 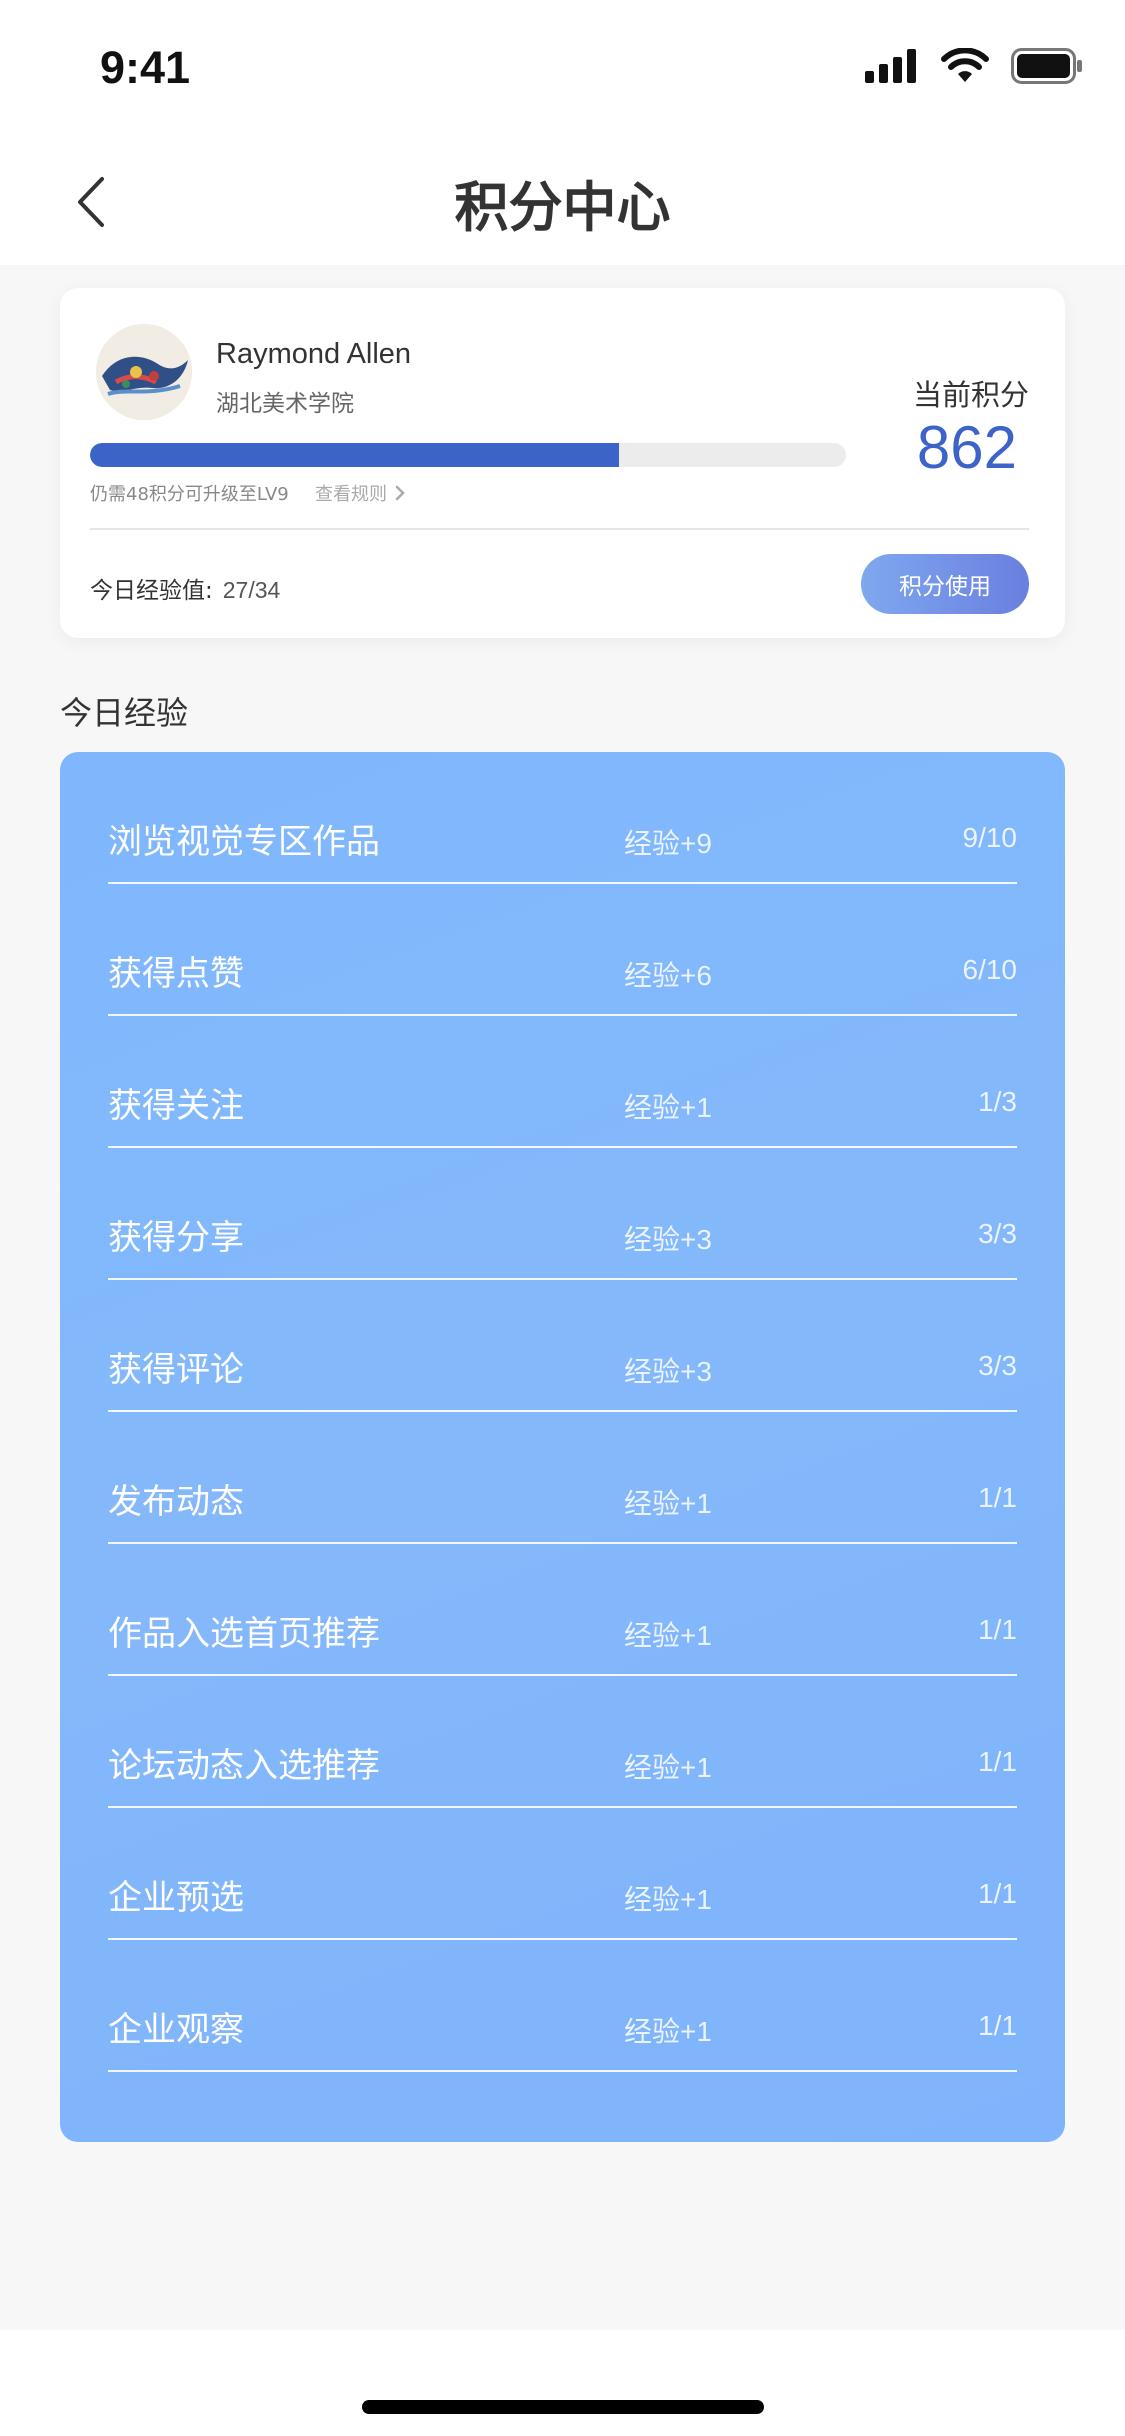 What do you see at coordinates (966, 447) in the screenshot?
I see `points-value: 862` at bounding box center [966, 447].